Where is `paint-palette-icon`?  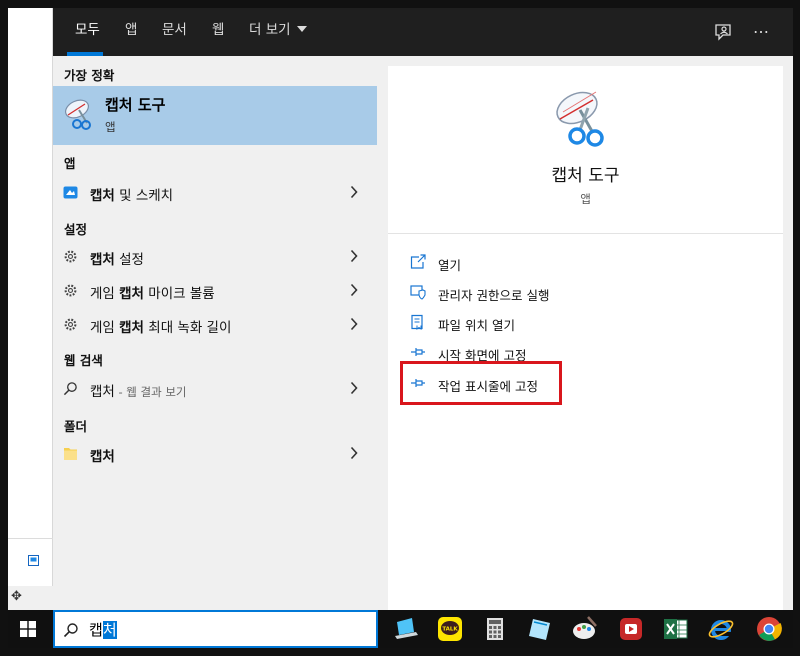
paint-palette-icon is located at coordinates (585, 629).